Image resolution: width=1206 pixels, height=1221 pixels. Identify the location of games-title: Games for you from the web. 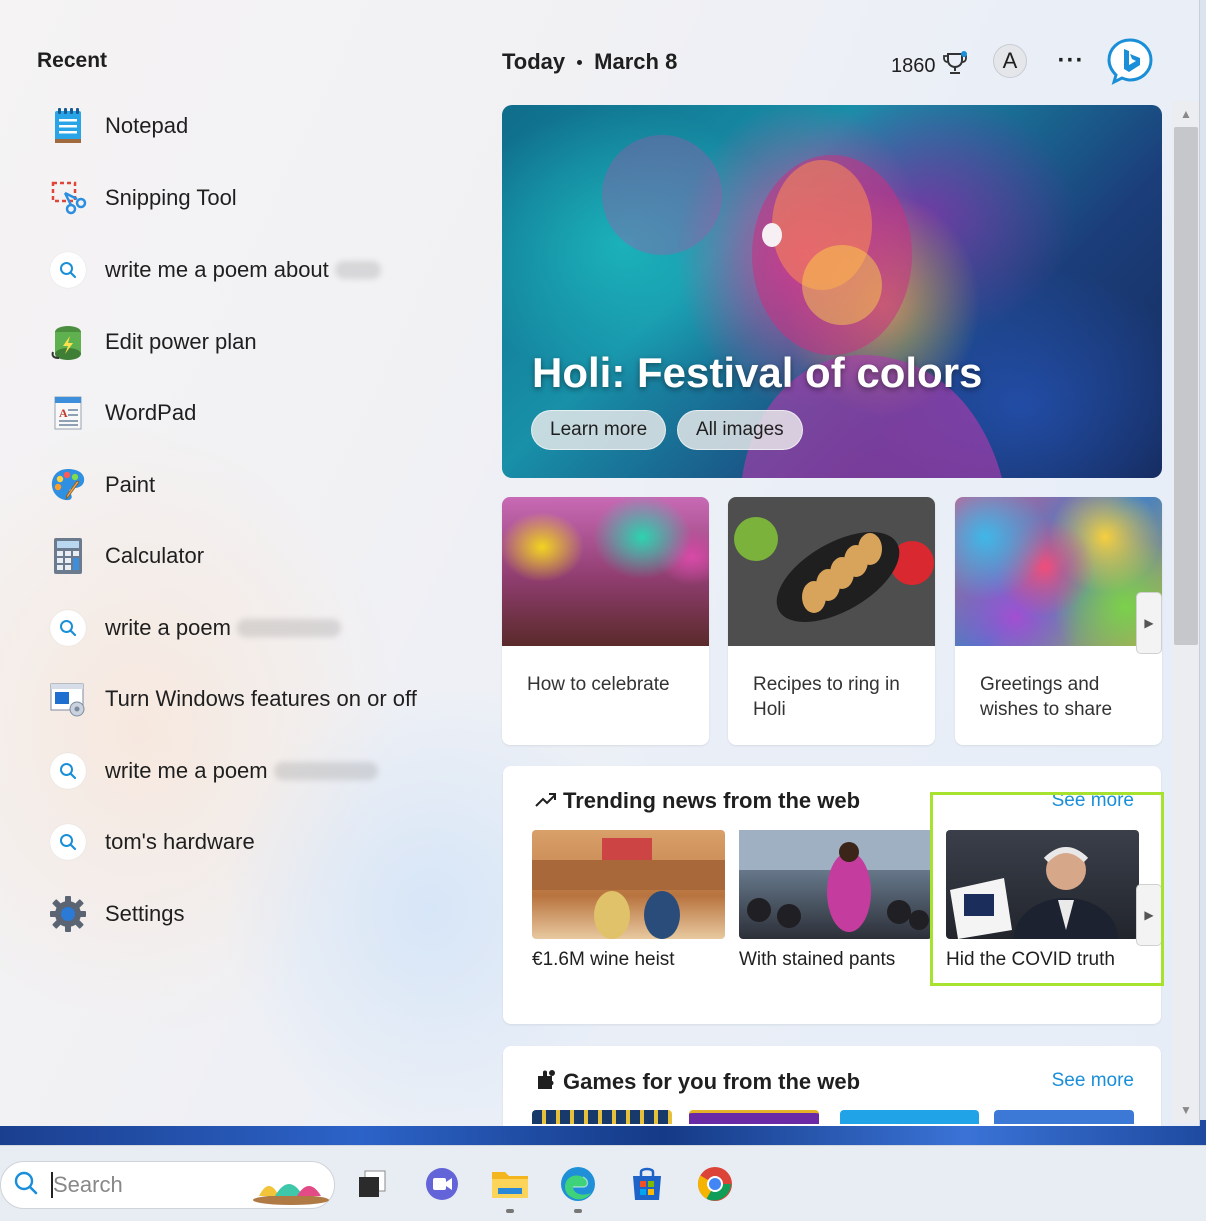
(697, 1082).